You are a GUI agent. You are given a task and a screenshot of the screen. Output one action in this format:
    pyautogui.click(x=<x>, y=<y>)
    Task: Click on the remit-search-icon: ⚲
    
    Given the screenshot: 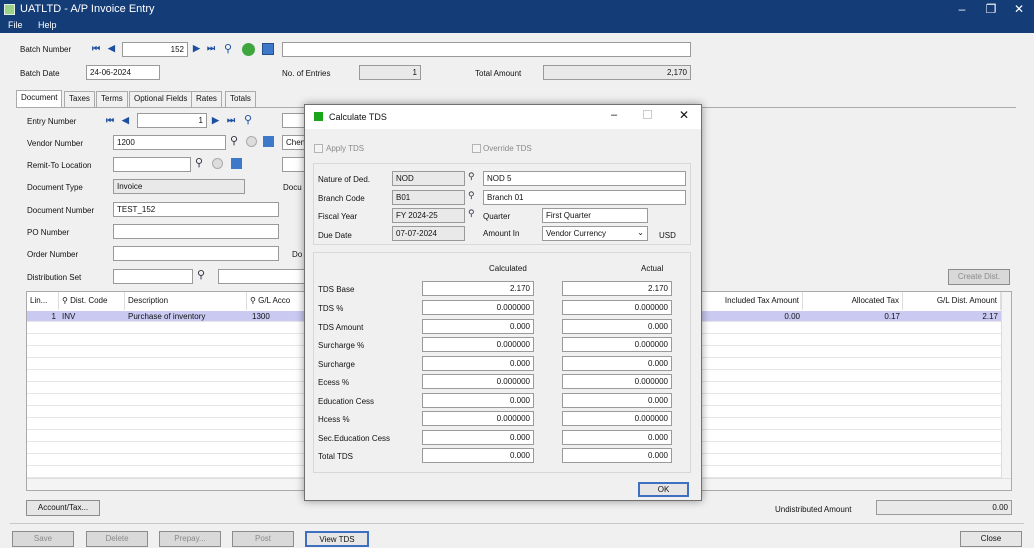 What is the action you would take?
    pyautogui.click(x=199, y=162)
    